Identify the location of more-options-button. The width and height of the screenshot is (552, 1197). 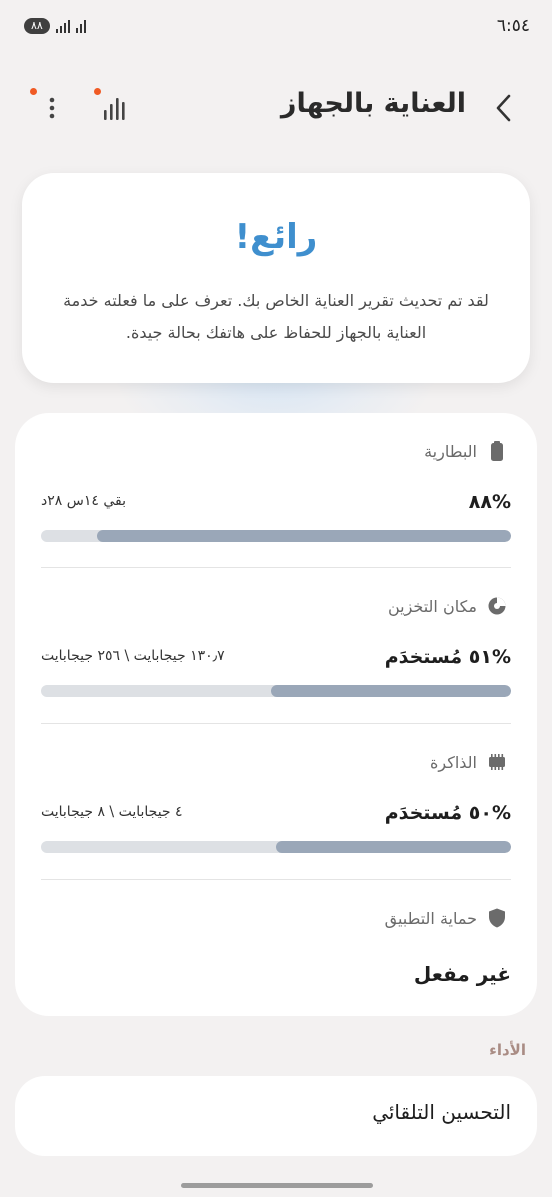
(50, 106).